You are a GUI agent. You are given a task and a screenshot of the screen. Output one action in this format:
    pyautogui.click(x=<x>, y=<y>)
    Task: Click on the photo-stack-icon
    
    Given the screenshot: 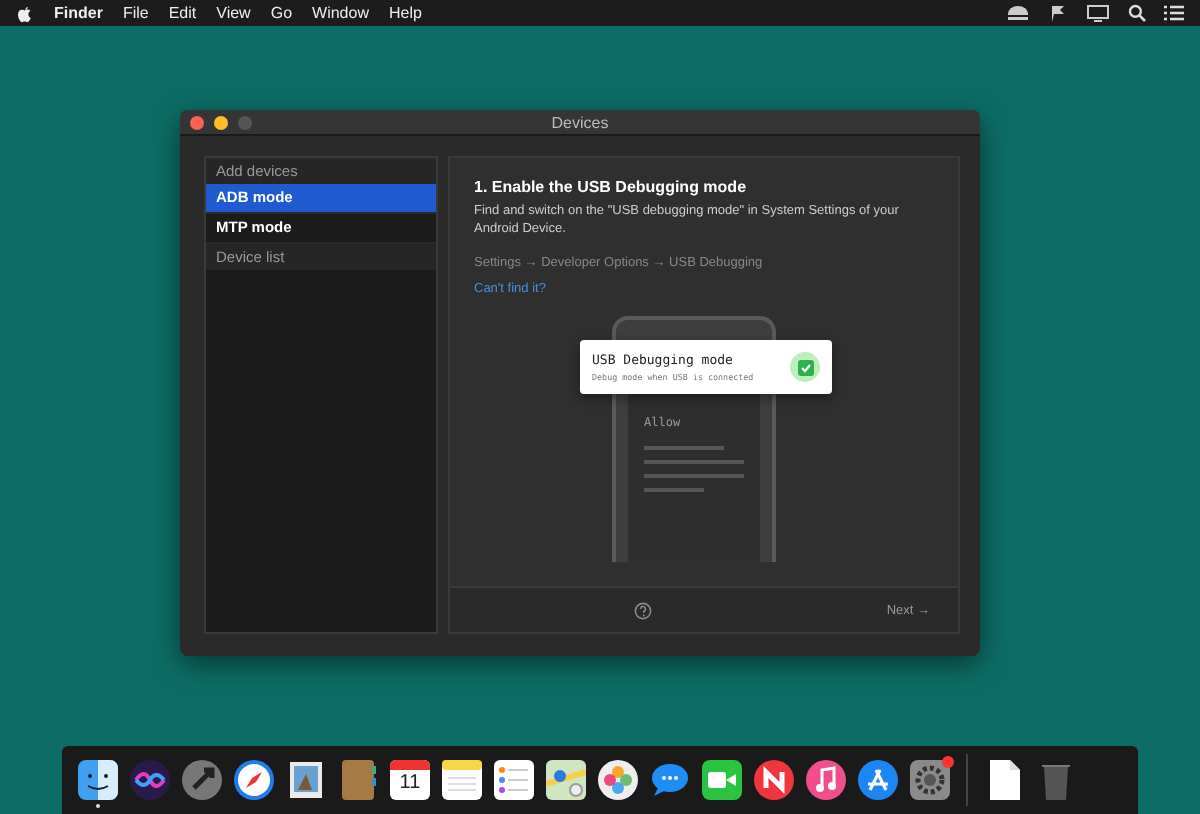 What is the action you would take?
    pyautogui.click(x=306, y=780)
    